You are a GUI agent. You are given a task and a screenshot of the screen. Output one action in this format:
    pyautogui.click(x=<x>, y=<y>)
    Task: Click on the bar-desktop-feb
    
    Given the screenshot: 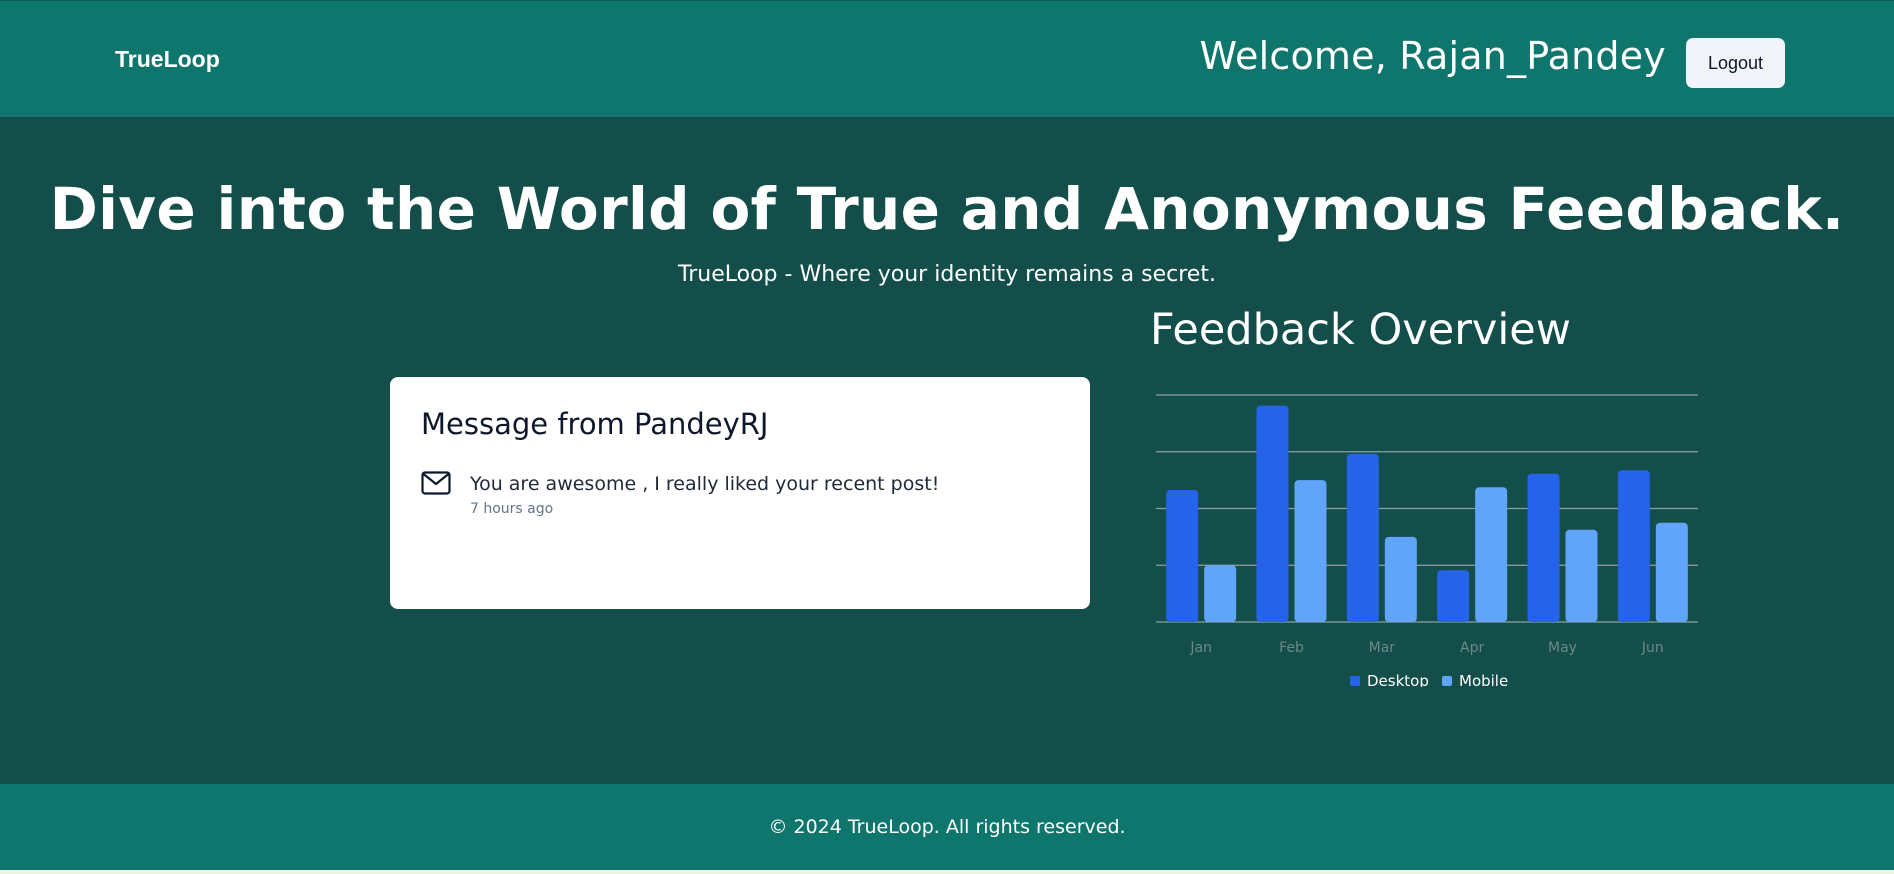 What is the action you would take?
    pyautogui.click(x=1272, y=513)
    